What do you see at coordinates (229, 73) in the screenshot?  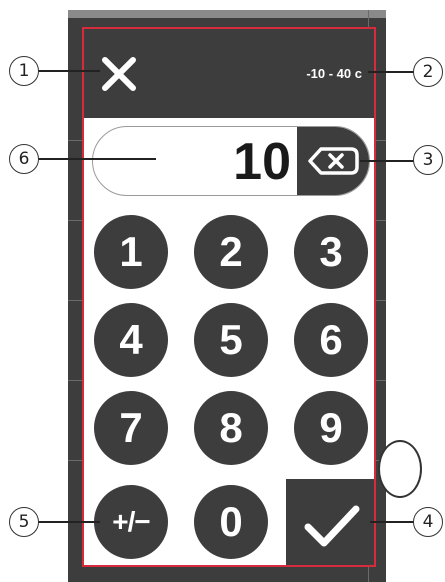 I see `keypad-header: -10 - 40 c` at bounding box center [229, 73].